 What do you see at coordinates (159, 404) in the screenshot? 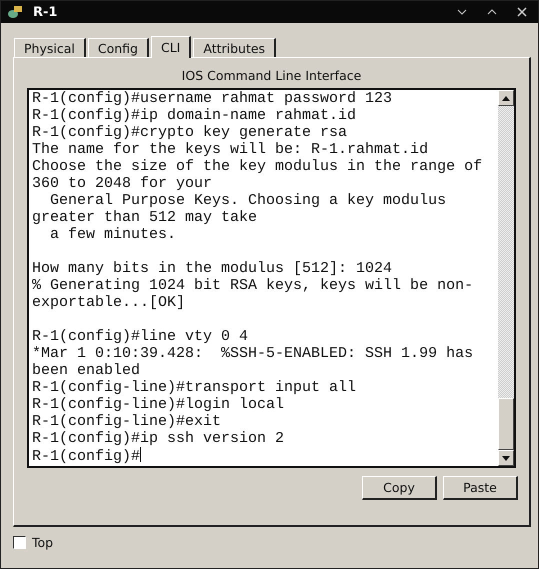
I see `console-line: R-1(config-line)#login local` at bounding box center [159, 404].